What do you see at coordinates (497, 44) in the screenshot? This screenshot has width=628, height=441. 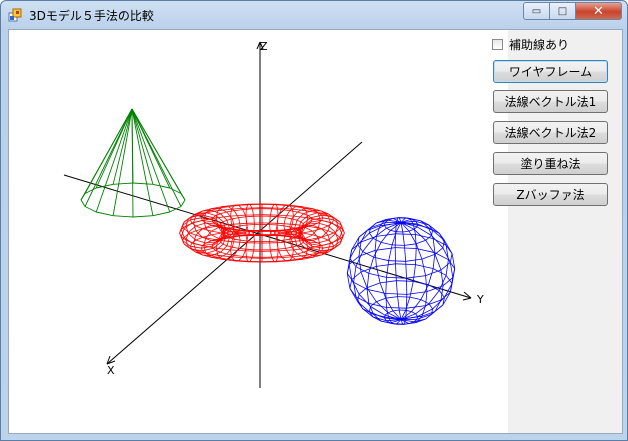 I see `aux-lines-checkbox` at bounding box center [497, 44].